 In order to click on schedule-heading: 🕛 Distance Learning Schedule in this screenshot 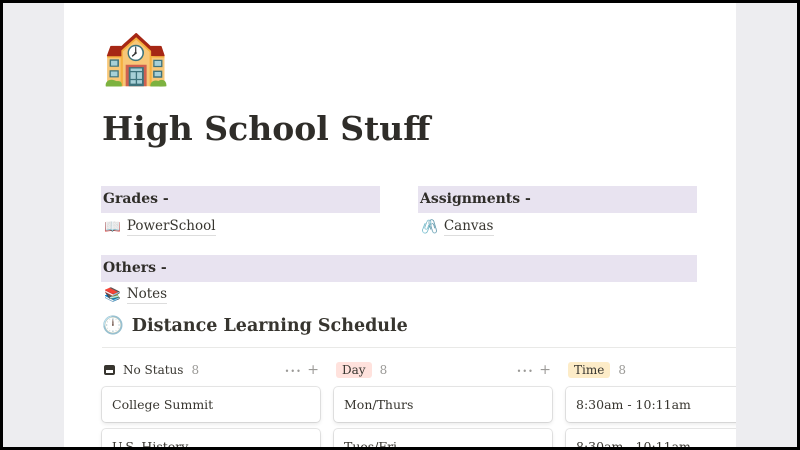, I will do `click(255, 326)`.